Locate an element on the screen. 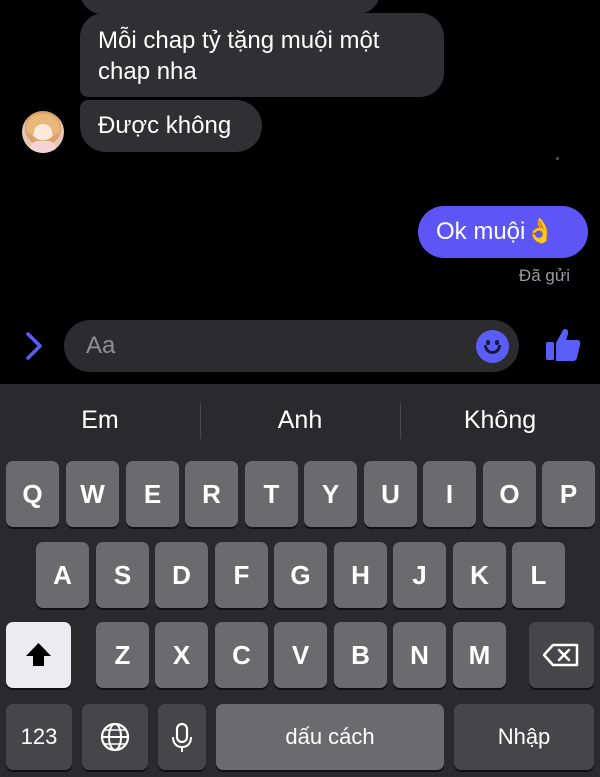 The height and width of the screenshot is (777, 600). key-w: W is located at coordinates (92, 494).